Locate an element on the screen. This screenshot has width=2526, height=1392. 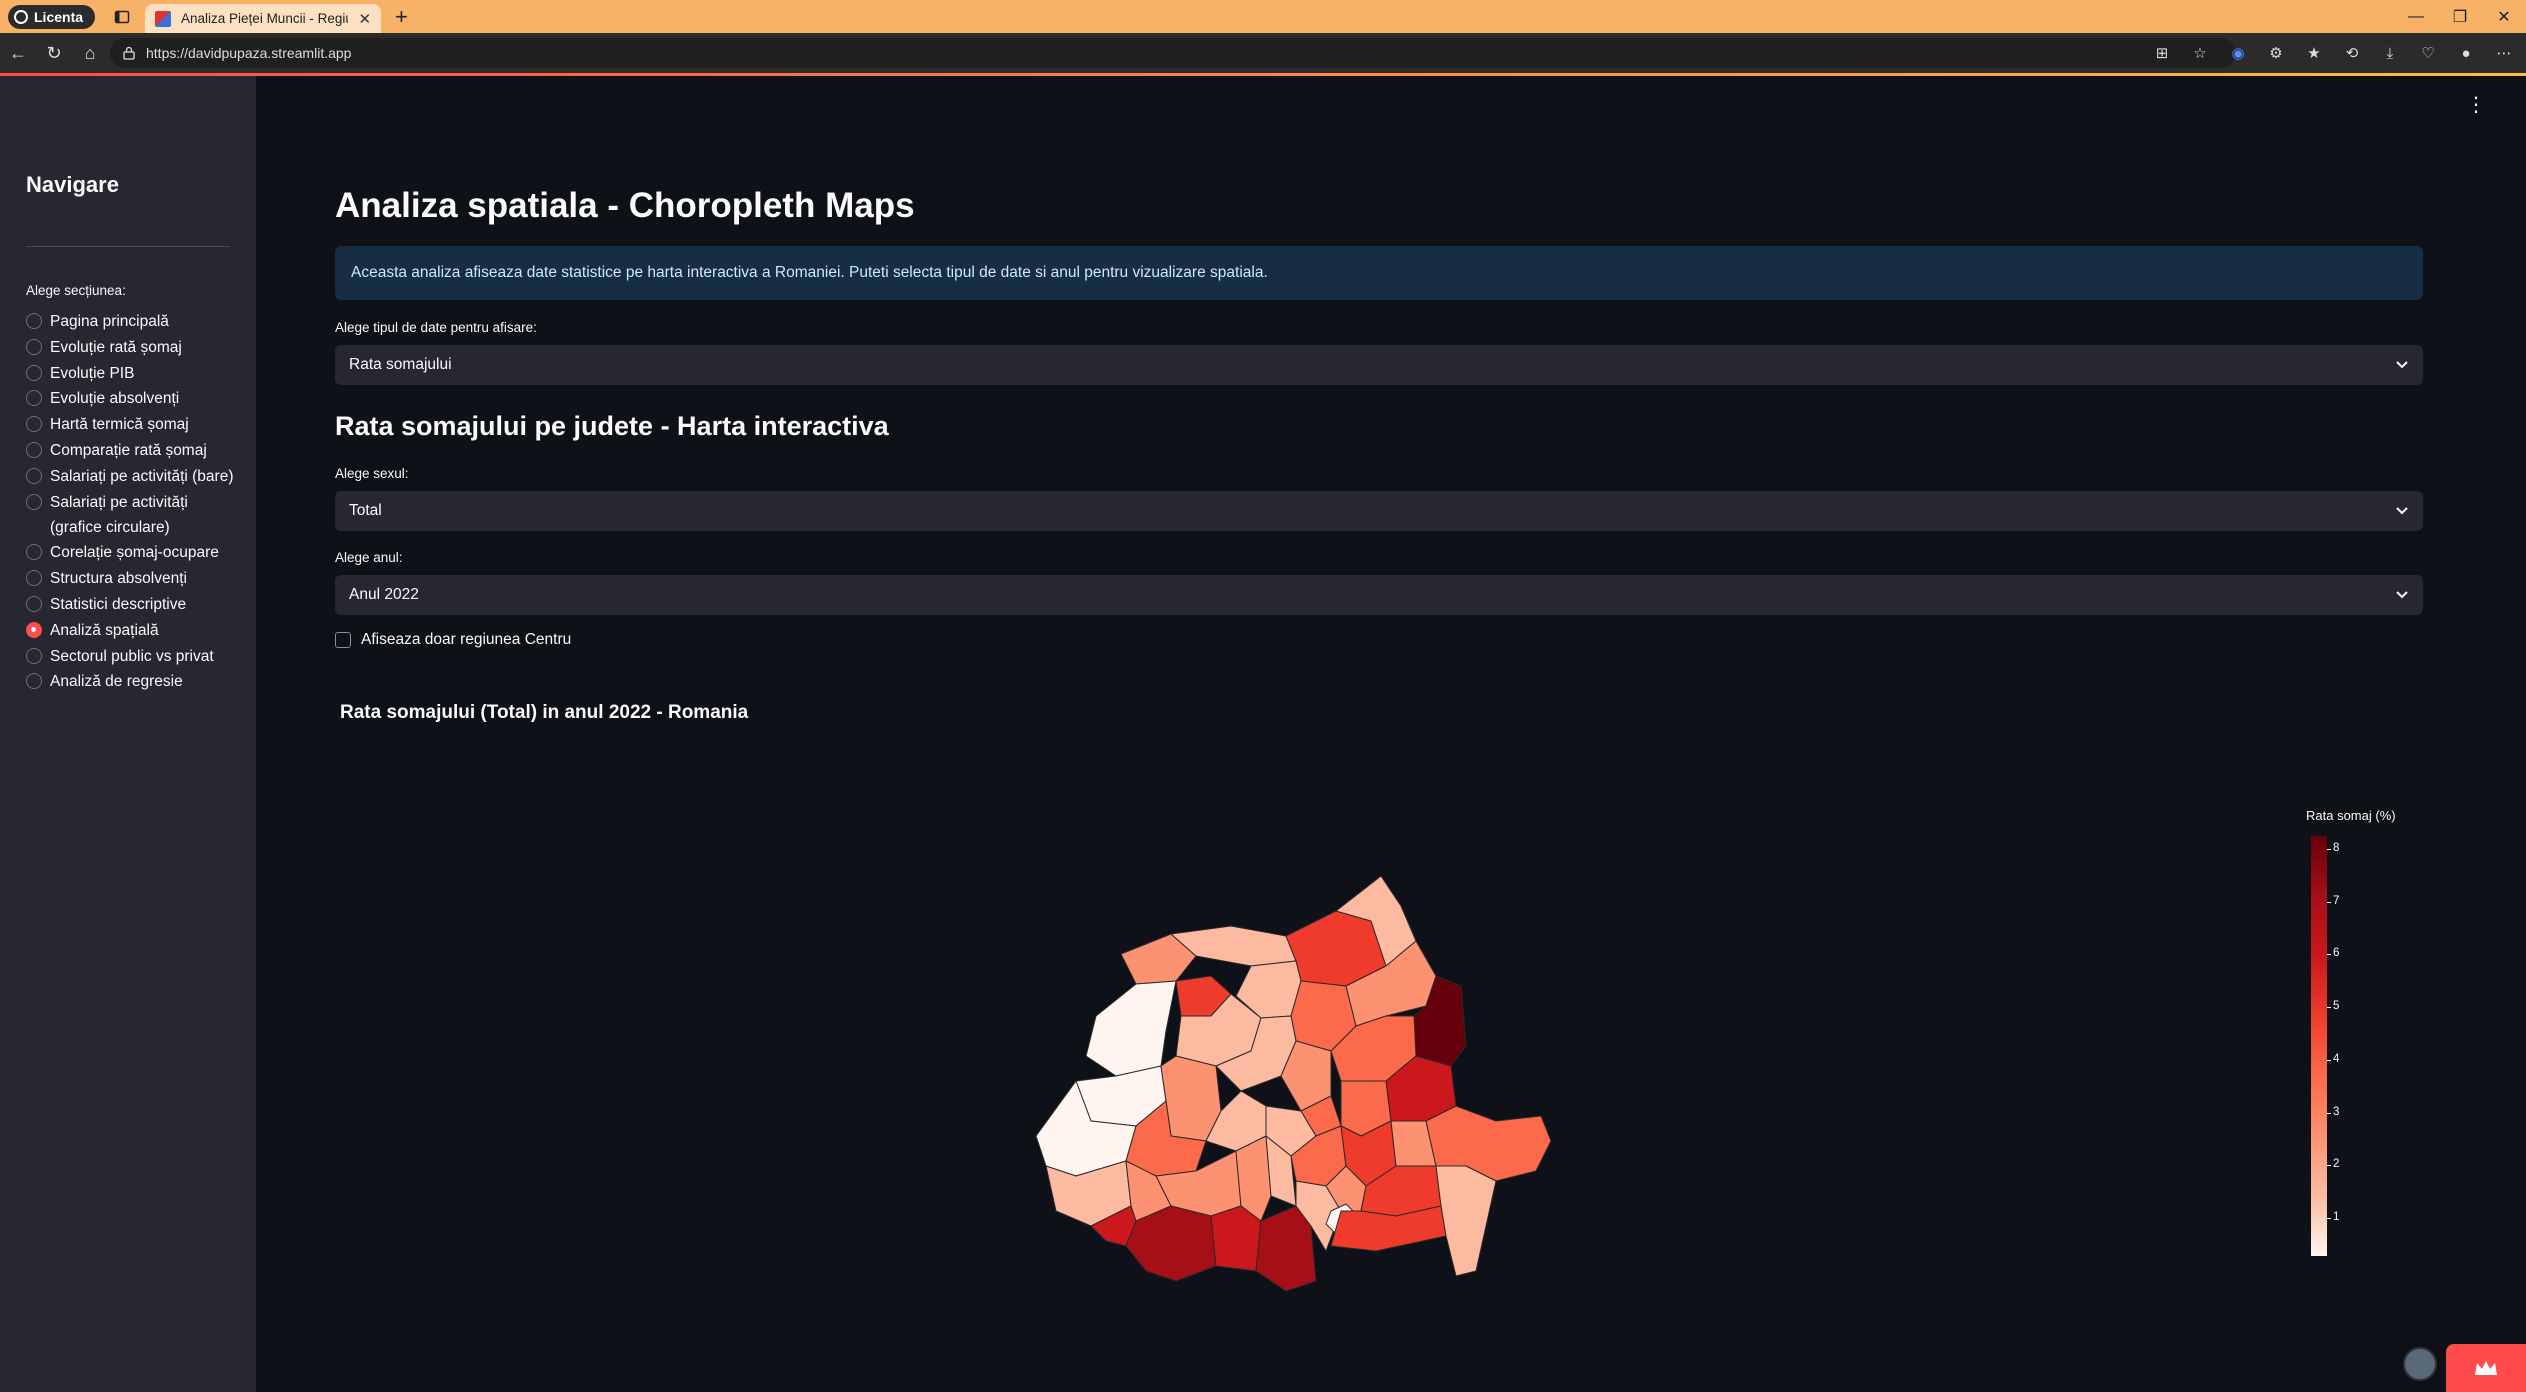
data-type-select: Rata somajului is located at coordinates (1379, 365).